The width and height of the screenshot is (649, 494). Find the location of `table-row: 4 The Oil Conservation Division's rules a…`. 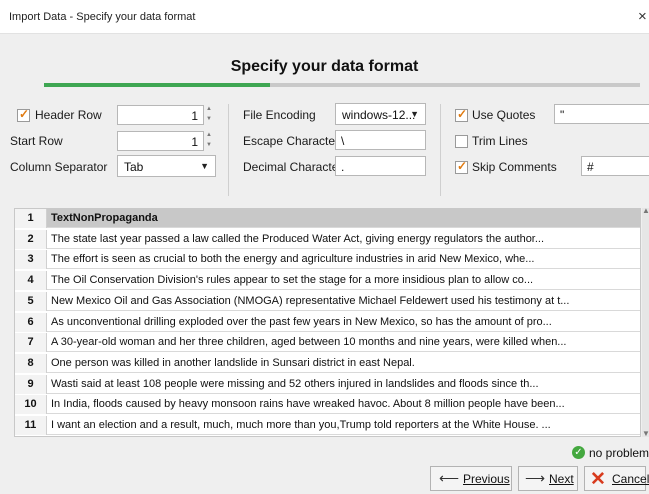

table-row: 4 The Oil Conservation Division's rules a… is located at coordinates (327, 281).